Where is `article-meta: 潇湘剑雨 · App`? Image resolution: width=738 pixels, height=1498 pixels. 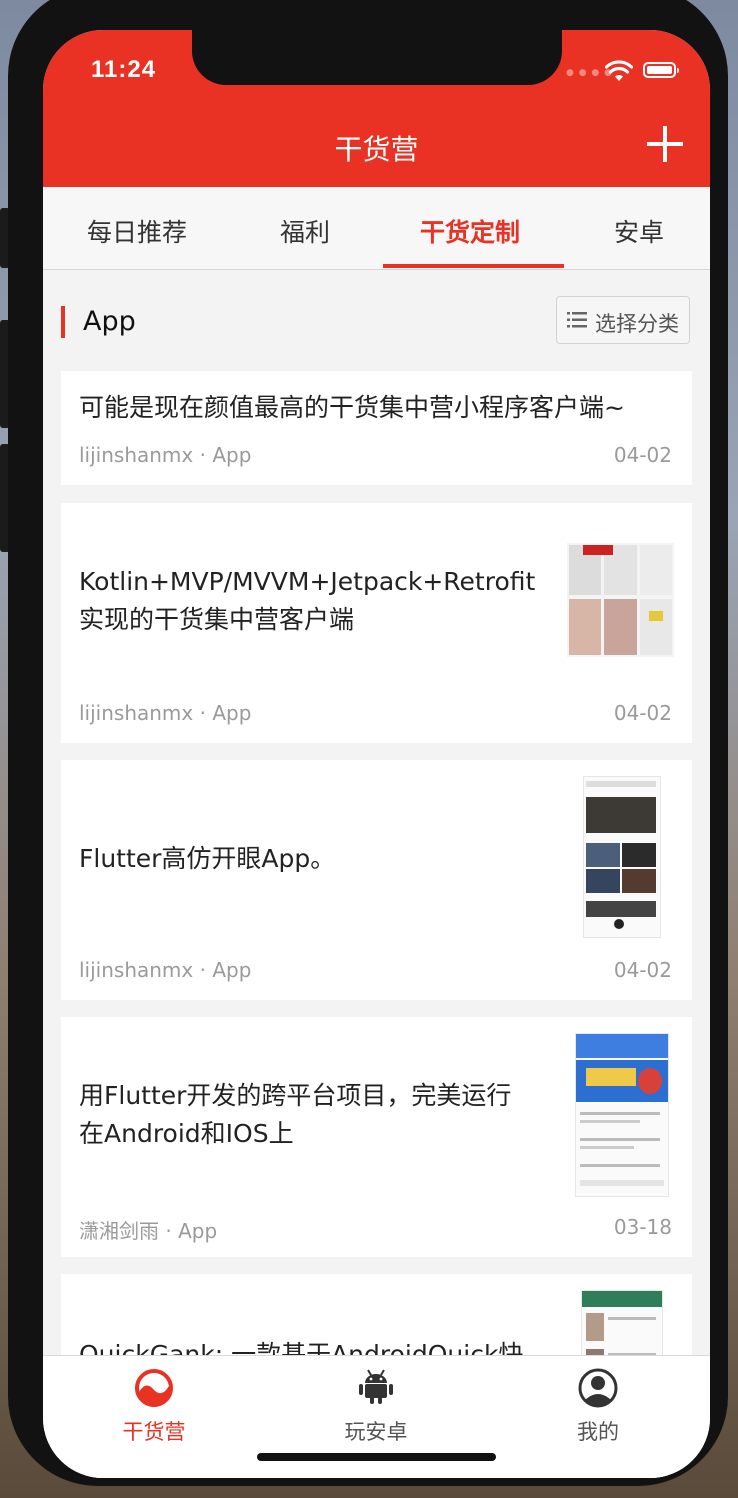 article-meta: 潇湘剑雨 · App is located at coordinates (148, 1229).